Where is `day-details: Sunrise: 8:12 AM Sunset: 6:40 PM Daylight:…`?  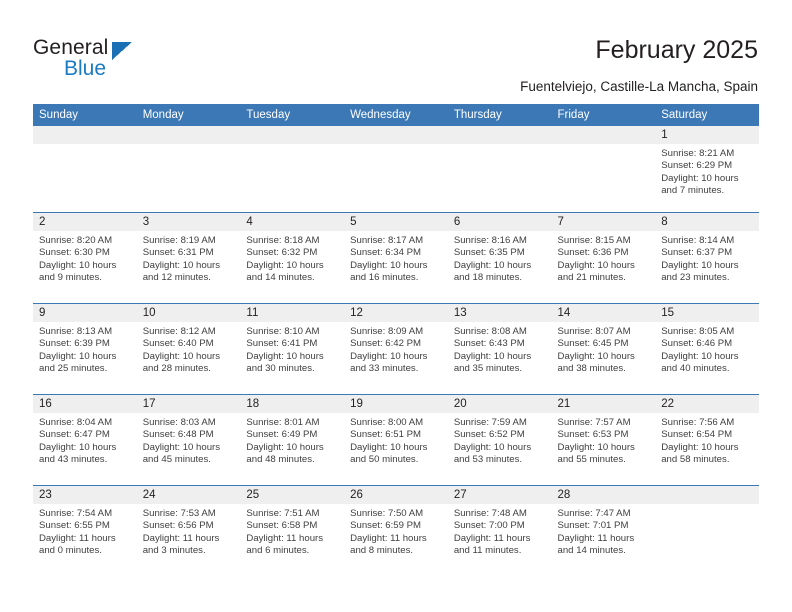
day-details: Sunrise: 8:12 AM Sunset: 6:40 PM Daylight:… is located at coordinates (189, 349).